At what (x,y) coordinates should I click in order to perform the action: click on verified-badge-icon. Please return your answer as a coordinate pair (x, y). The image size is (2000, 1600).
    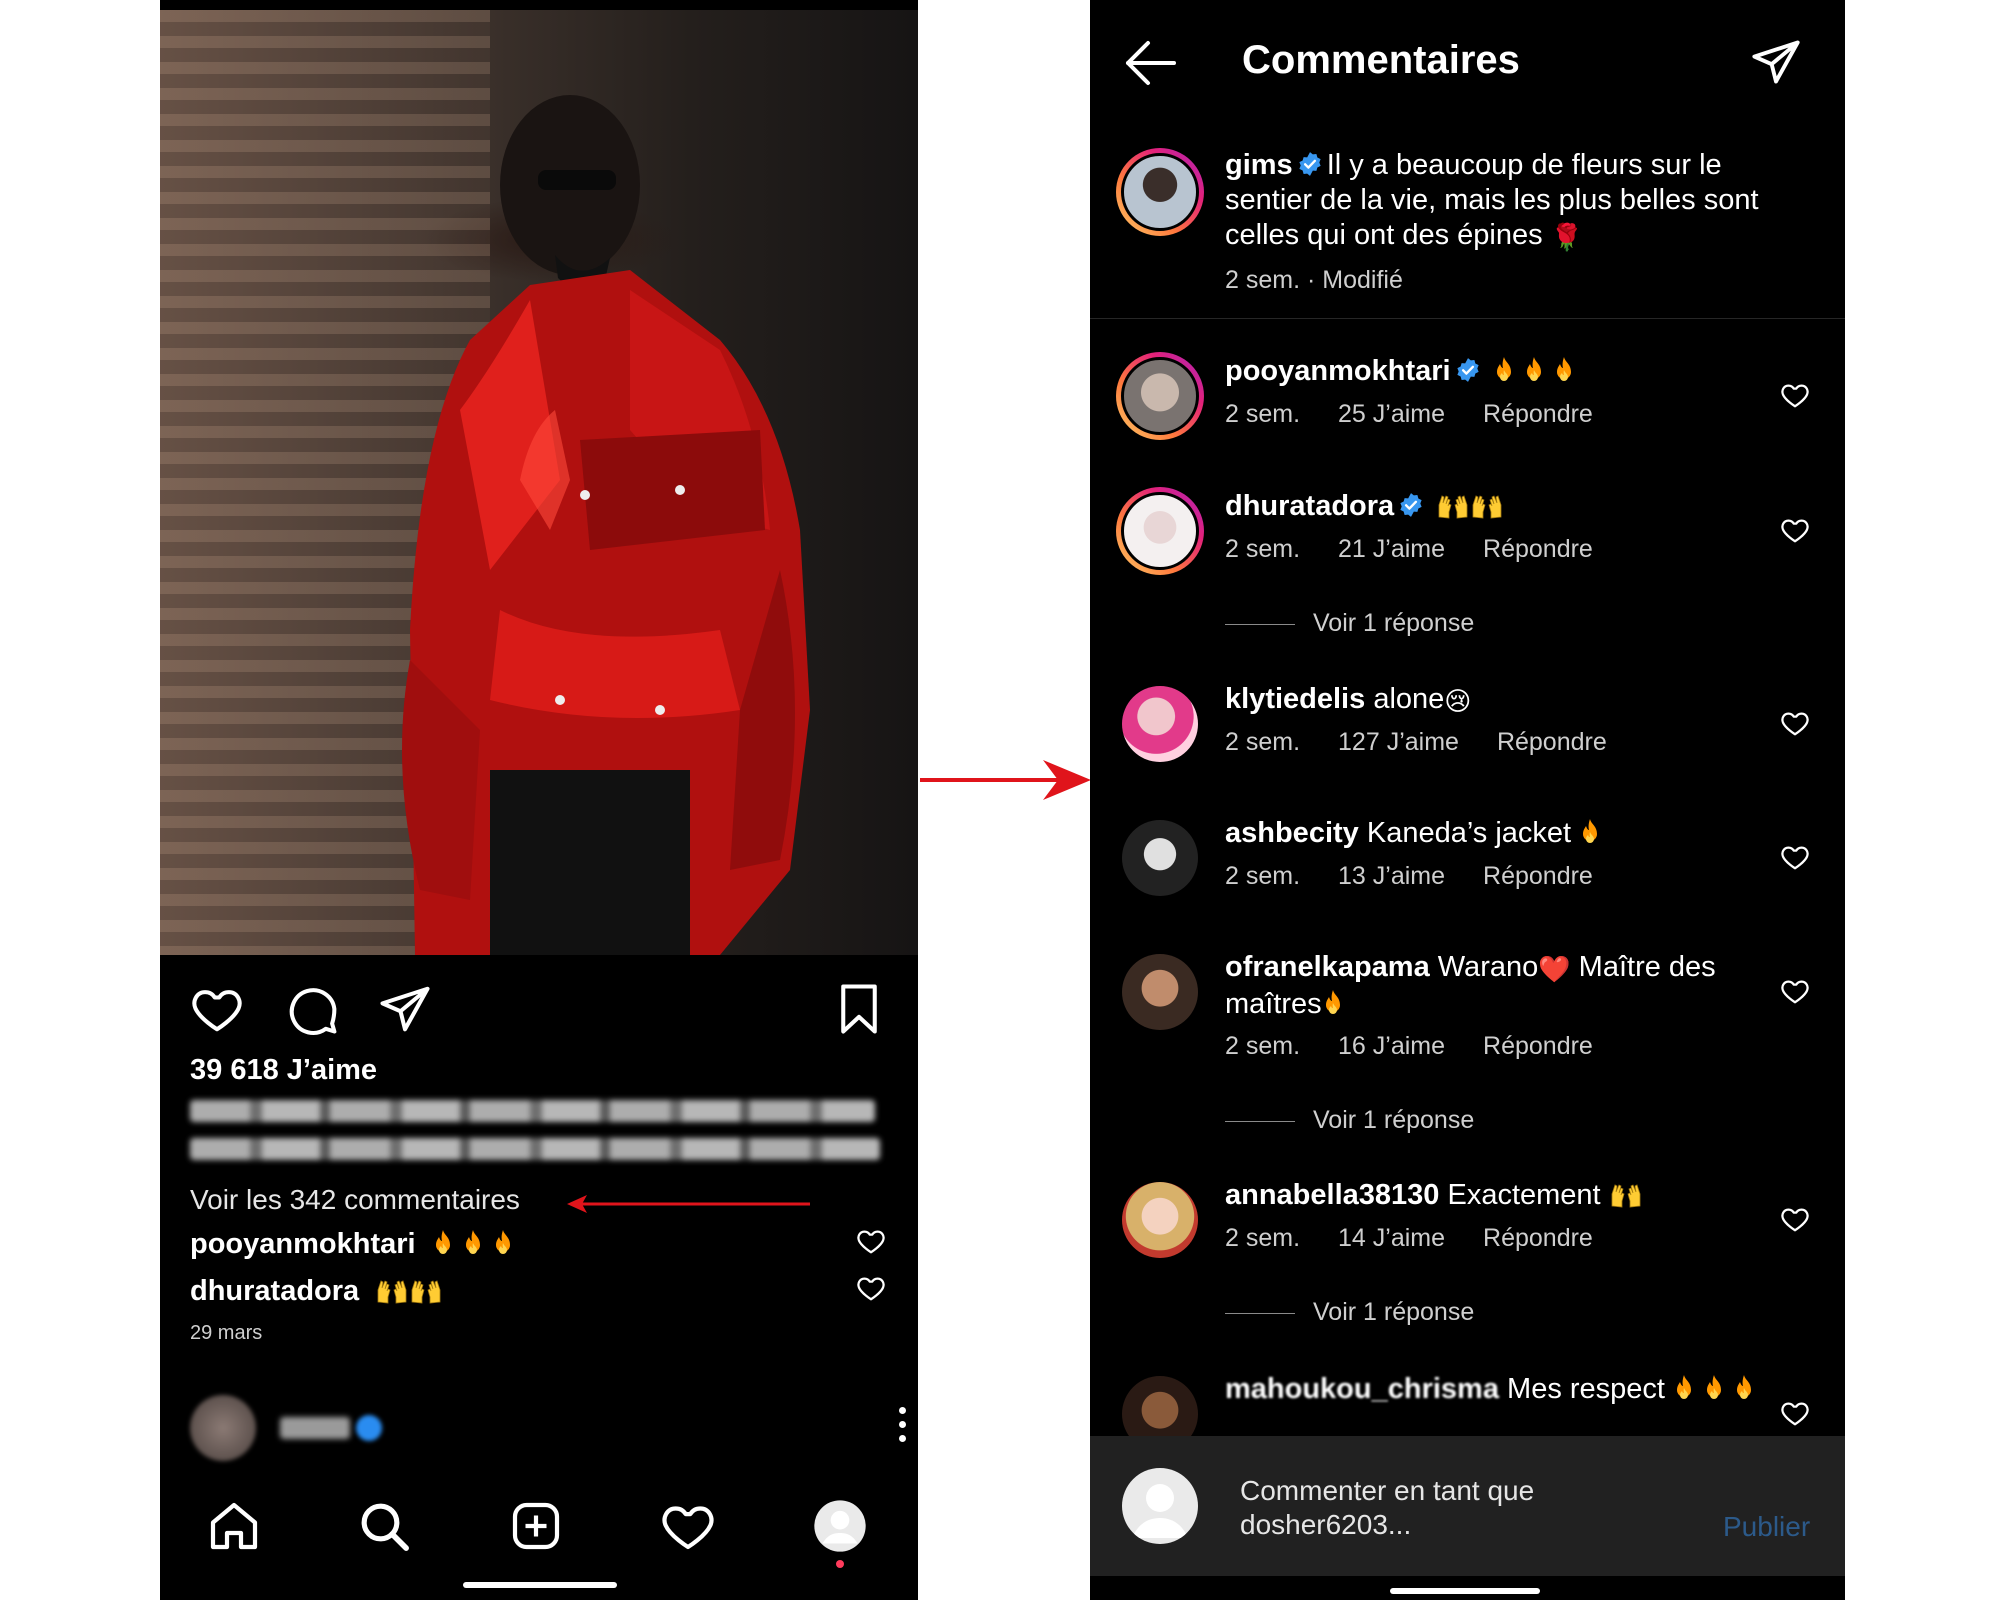
    Looking at the image, I should click on (369, 1428).